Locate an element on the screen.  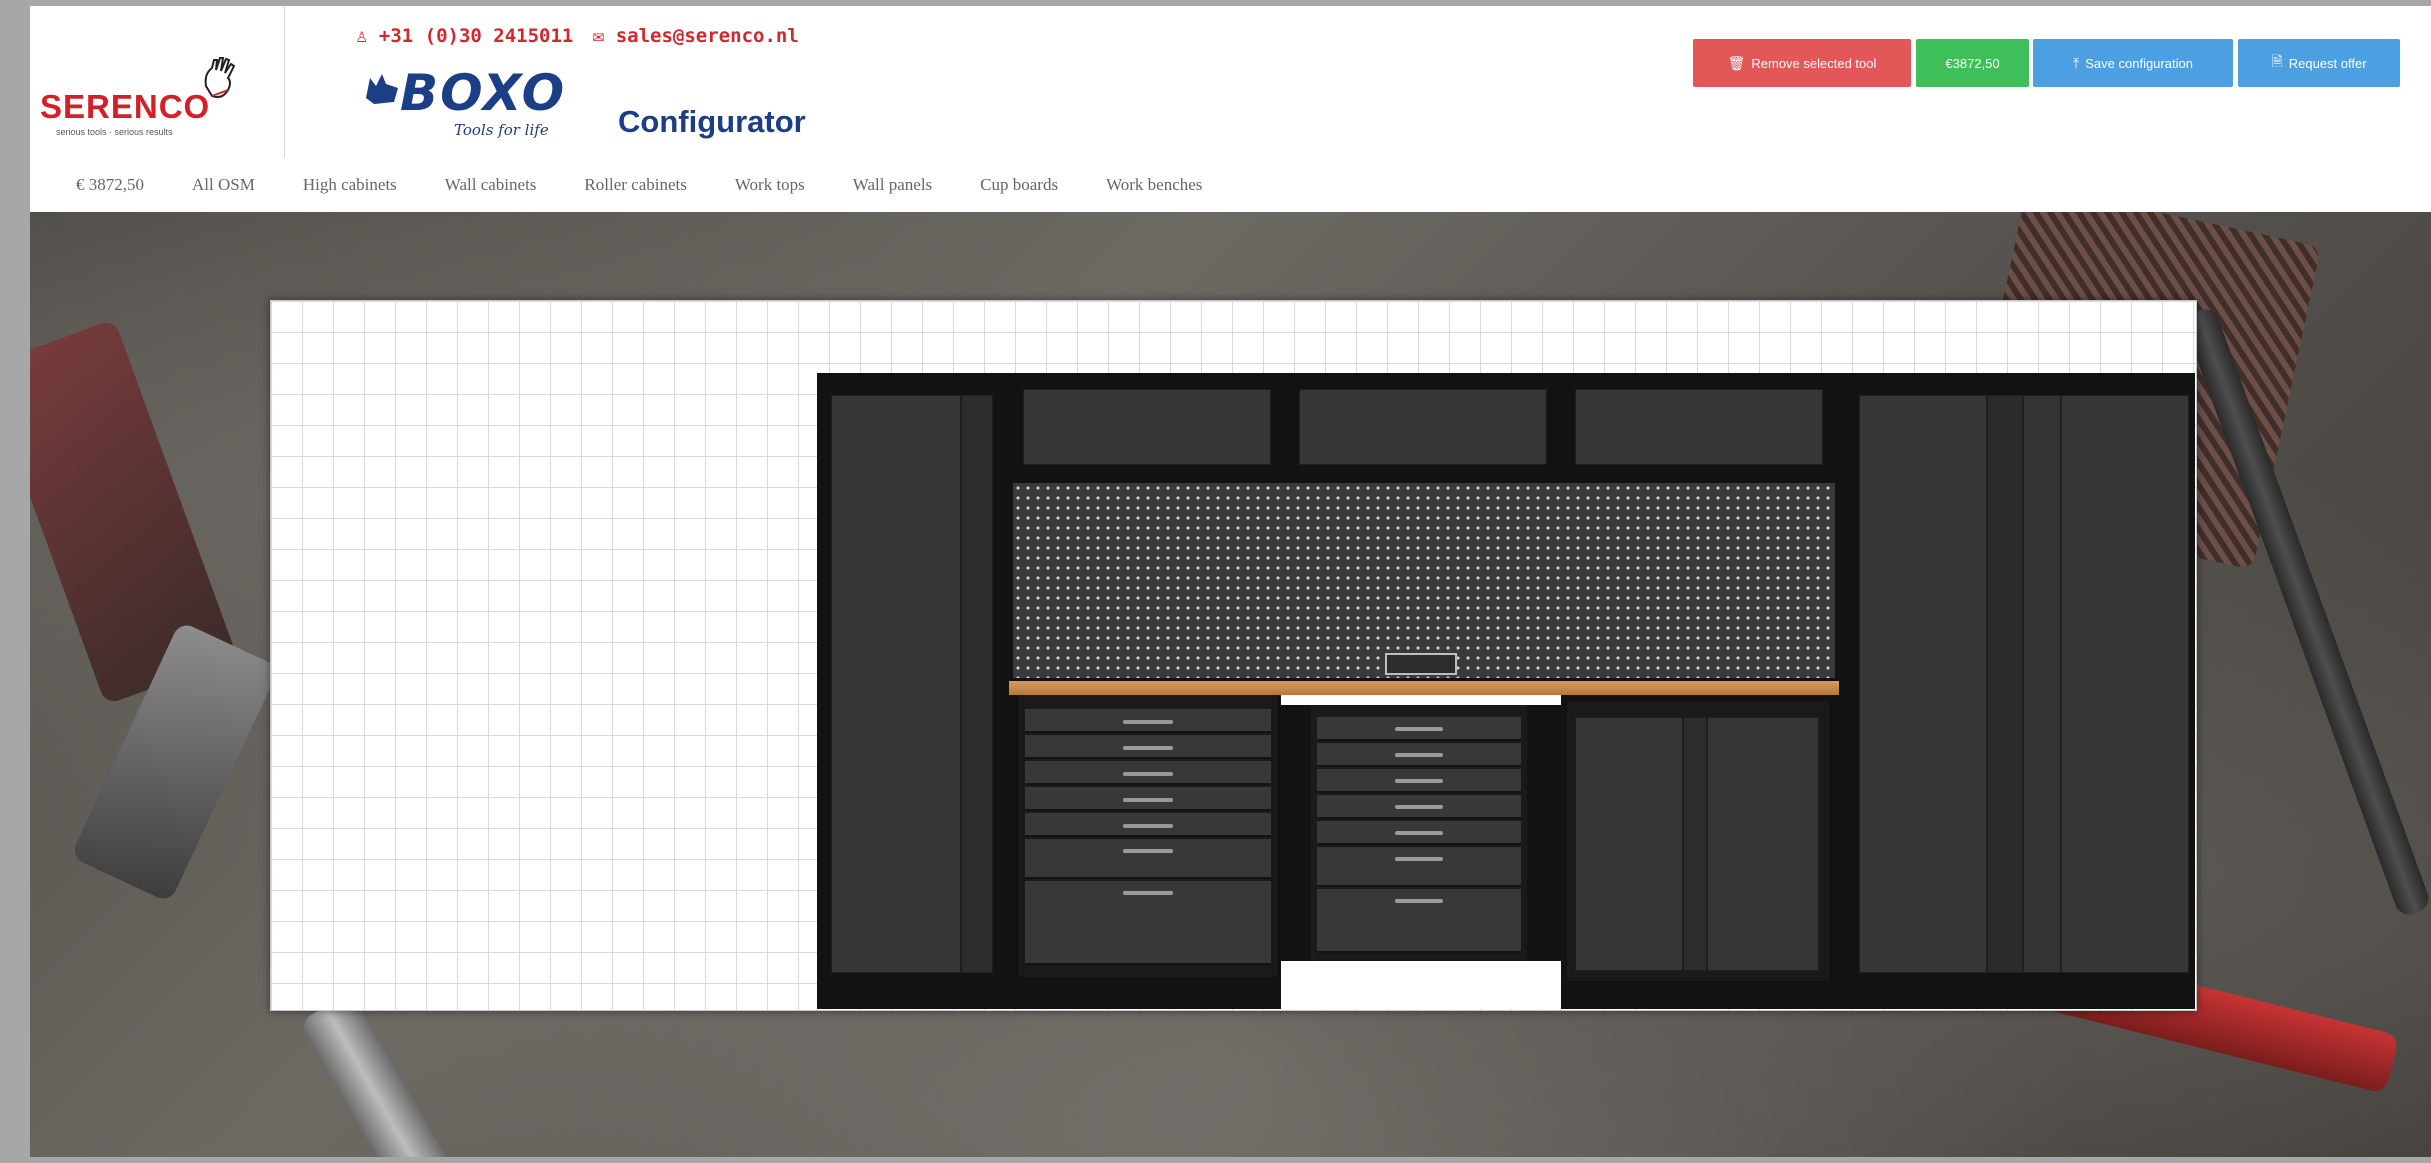
user-icon: ♙ is located at coordinates (362, 35).